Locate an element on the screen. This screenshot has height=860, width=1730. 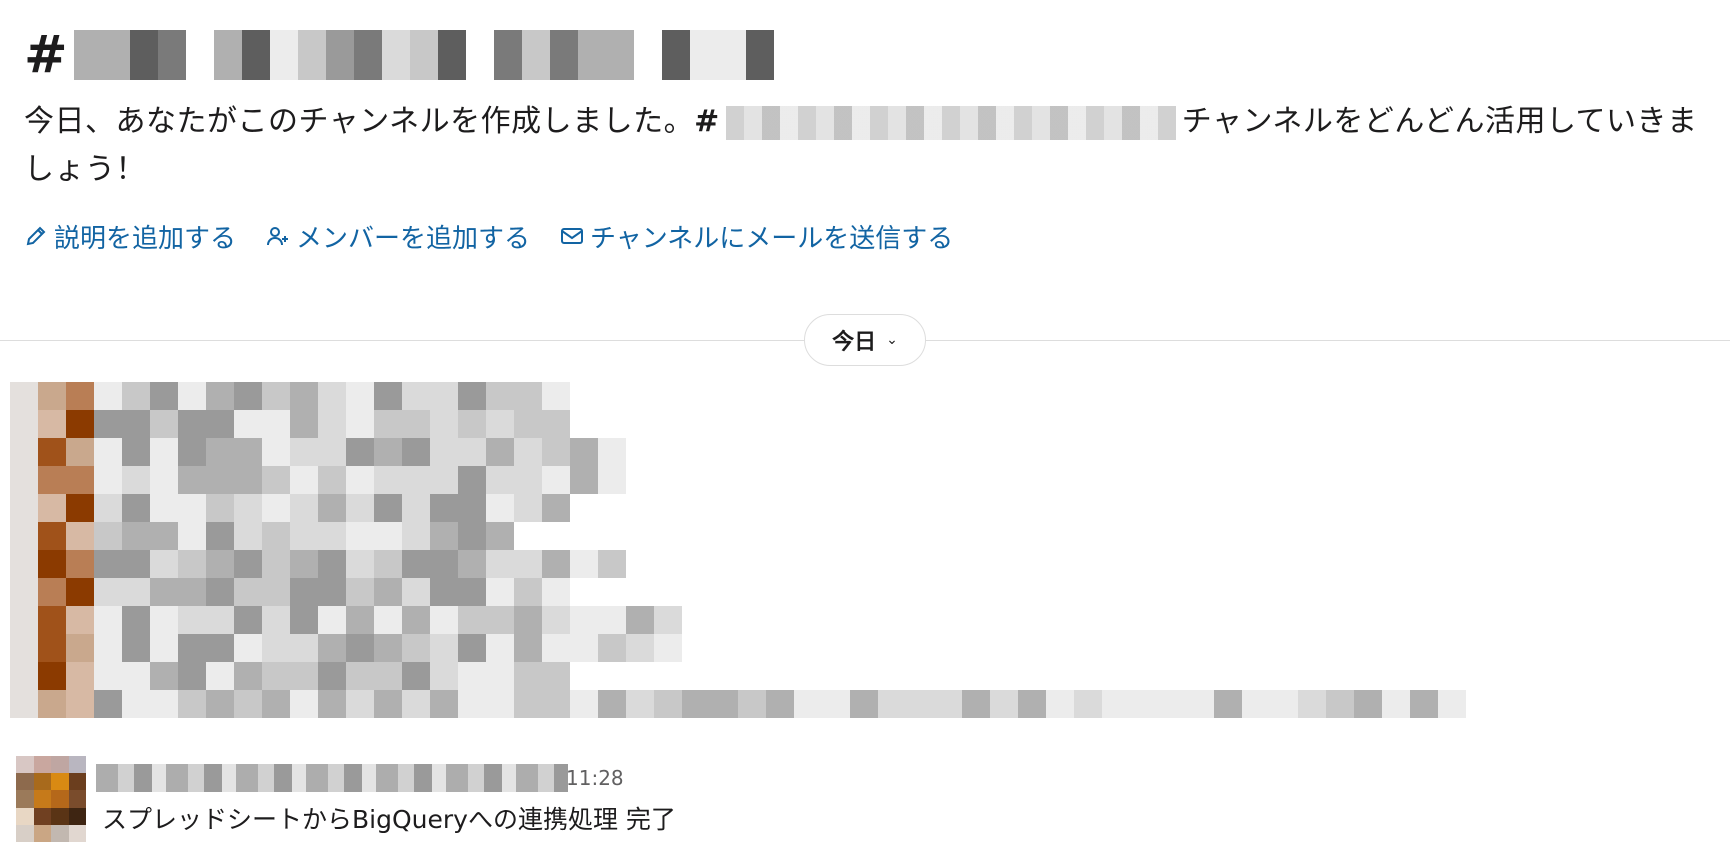
add-description-button: 説明を追加する is located at coordinates (130, 236).